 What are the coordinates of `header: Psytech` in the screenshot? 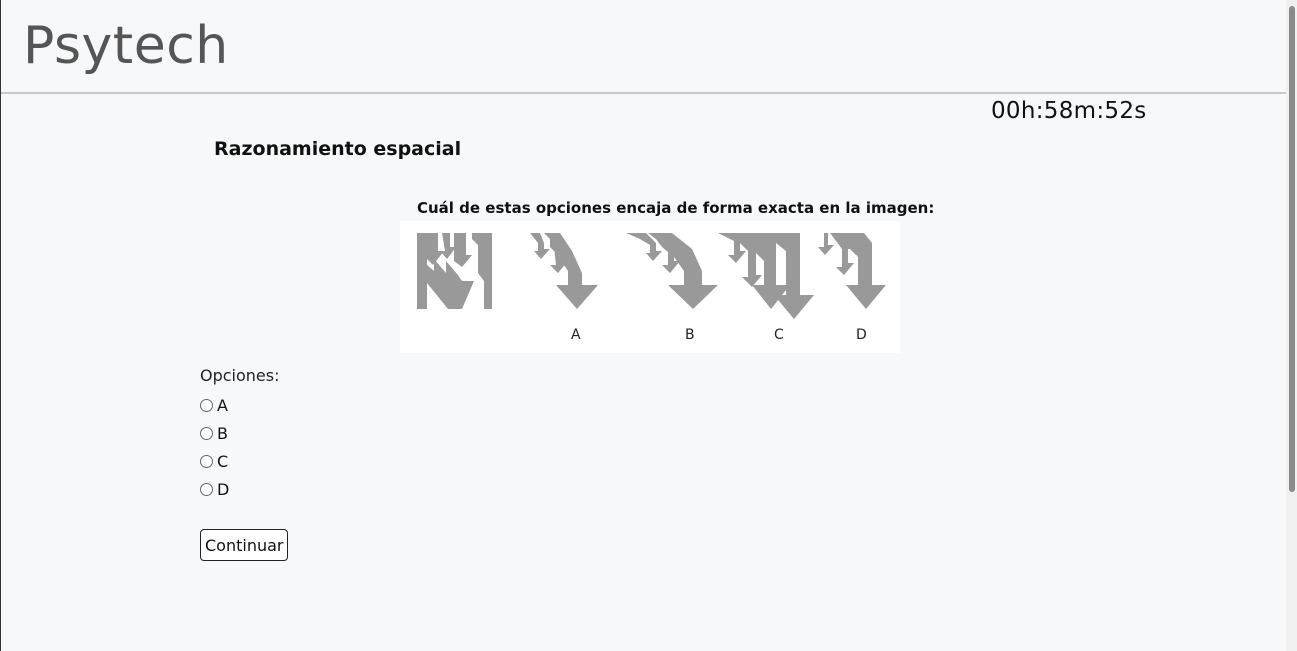 It's located at (643, 47).